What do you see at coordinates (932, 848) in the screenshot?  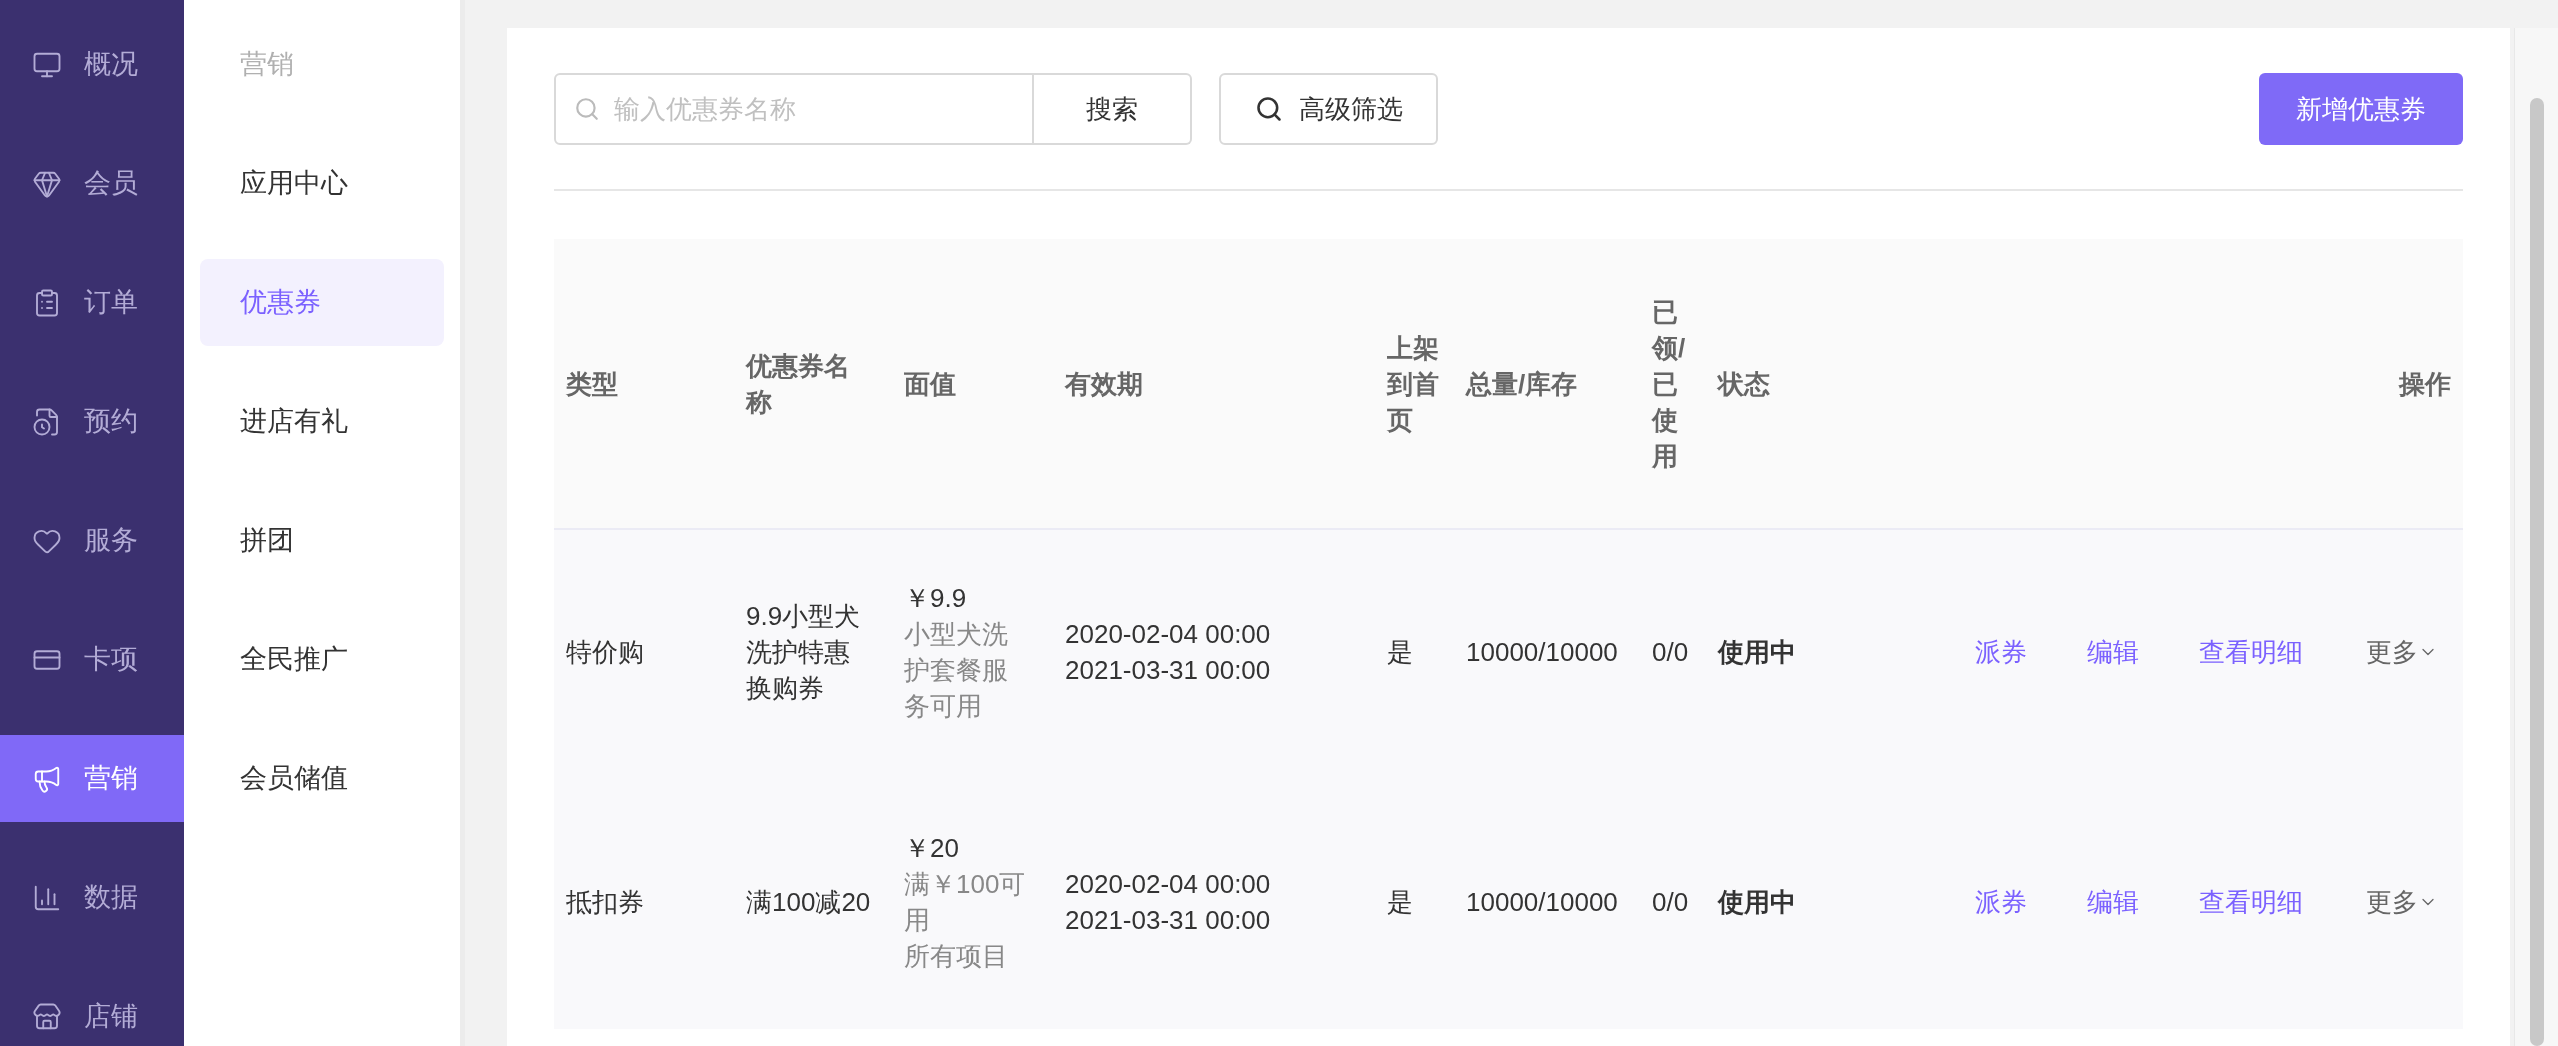 I see `face-value: ￥20` at bounding box center [932, 848].